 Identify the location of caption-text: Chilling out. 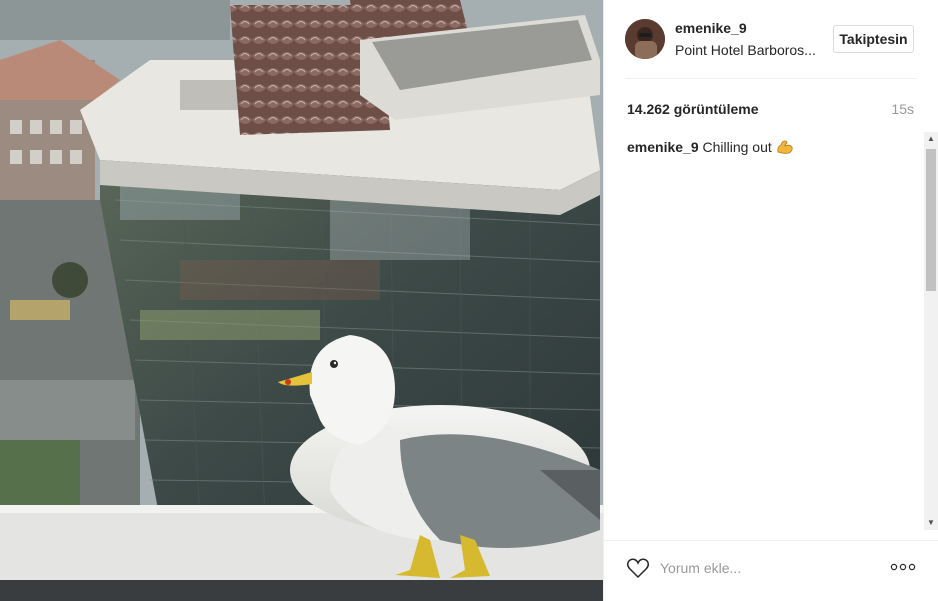
(737, 147).